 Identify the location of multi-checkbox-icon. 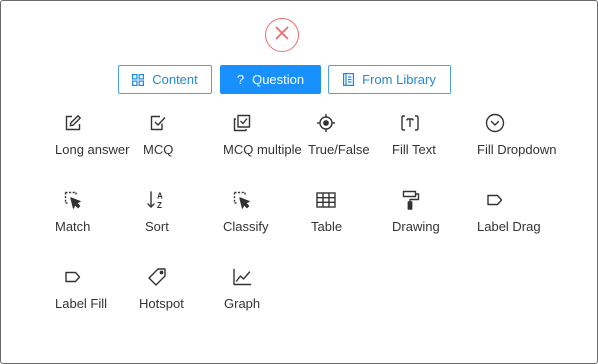
(242, 123).